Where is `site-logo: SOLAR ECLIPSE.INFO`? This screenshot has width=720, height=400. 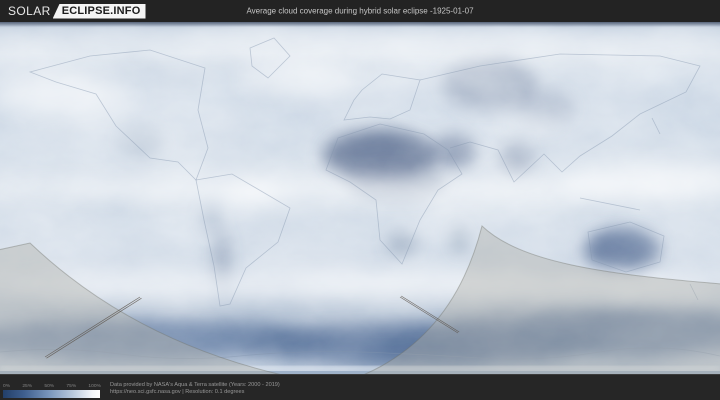
site-logo: SOLAR ECLIPSE.INFO is located at coordinates (77, 11).